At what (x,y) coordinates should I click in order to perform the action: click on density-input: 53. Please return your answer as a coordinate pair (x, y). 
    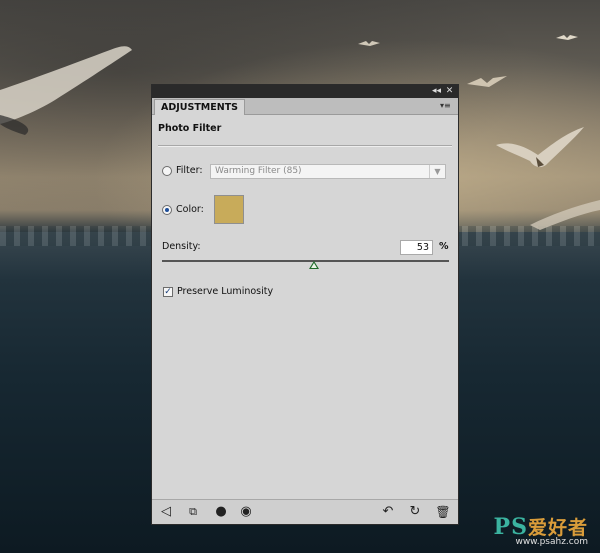
    Looking at the image, I should click on (416, 247).